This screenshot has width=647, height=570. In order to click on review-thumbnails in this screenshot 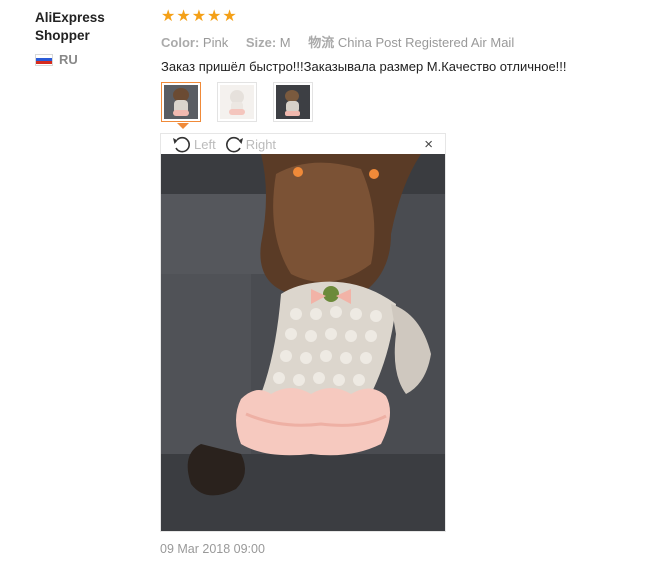, I will do `click(237, 102)`.